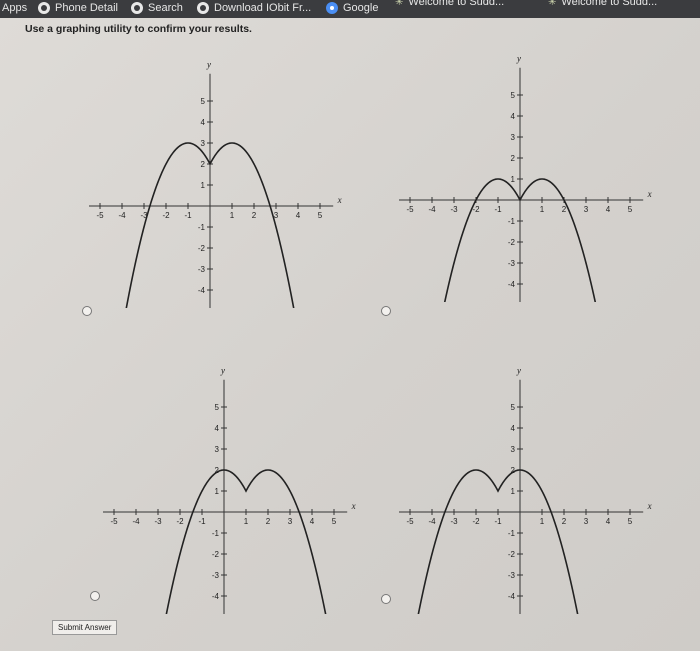  I want to click on radio-option-a, so click(87, 311).